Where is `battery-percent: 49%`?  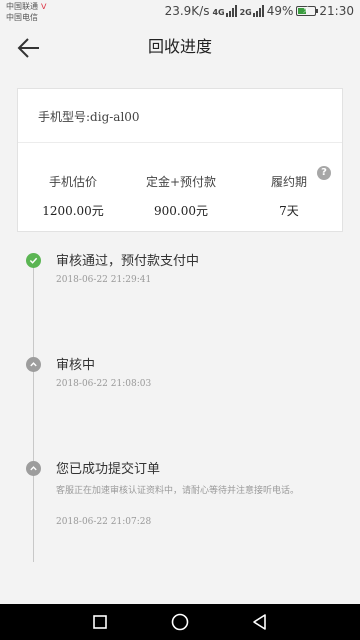
battery-percent: 49% is located at coordinates (280, 11).